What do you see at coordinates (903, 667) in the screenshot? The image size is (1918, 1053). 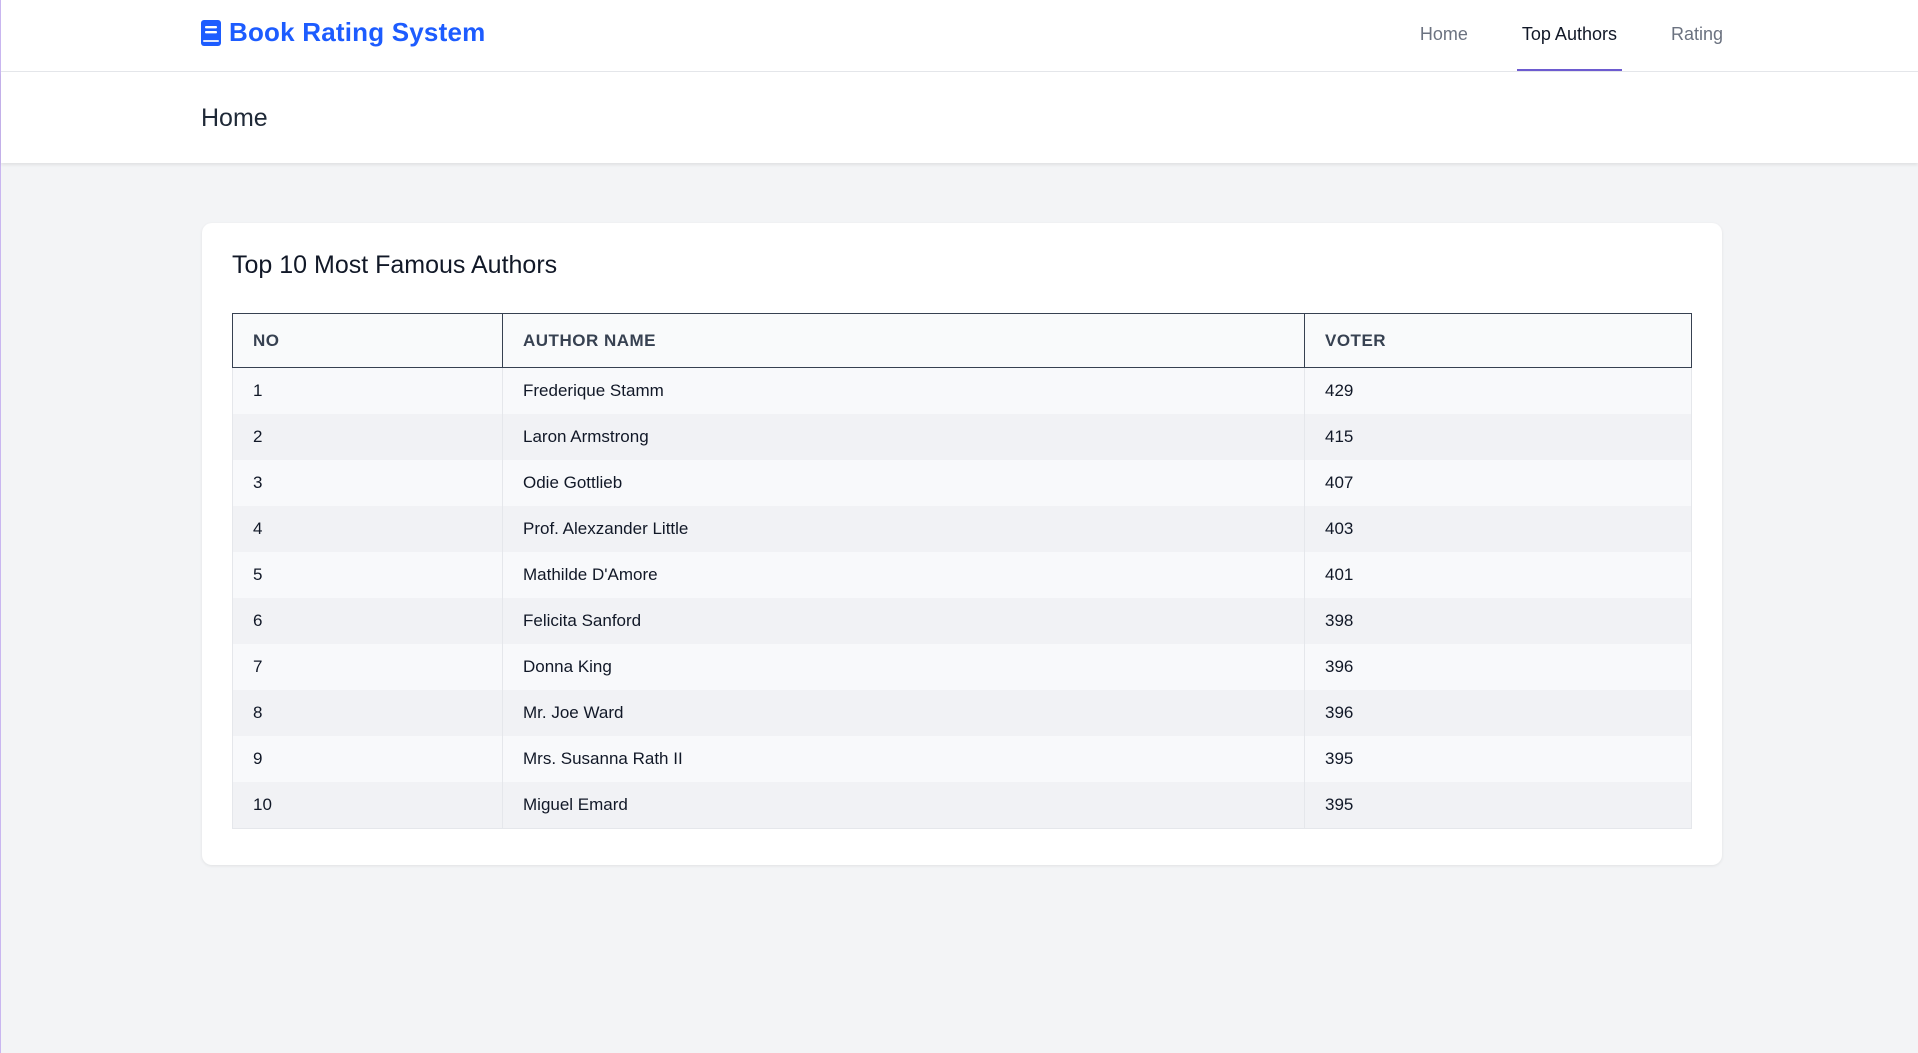 I see `cell-author-name: Donna King` at bounding box center [903, 667].